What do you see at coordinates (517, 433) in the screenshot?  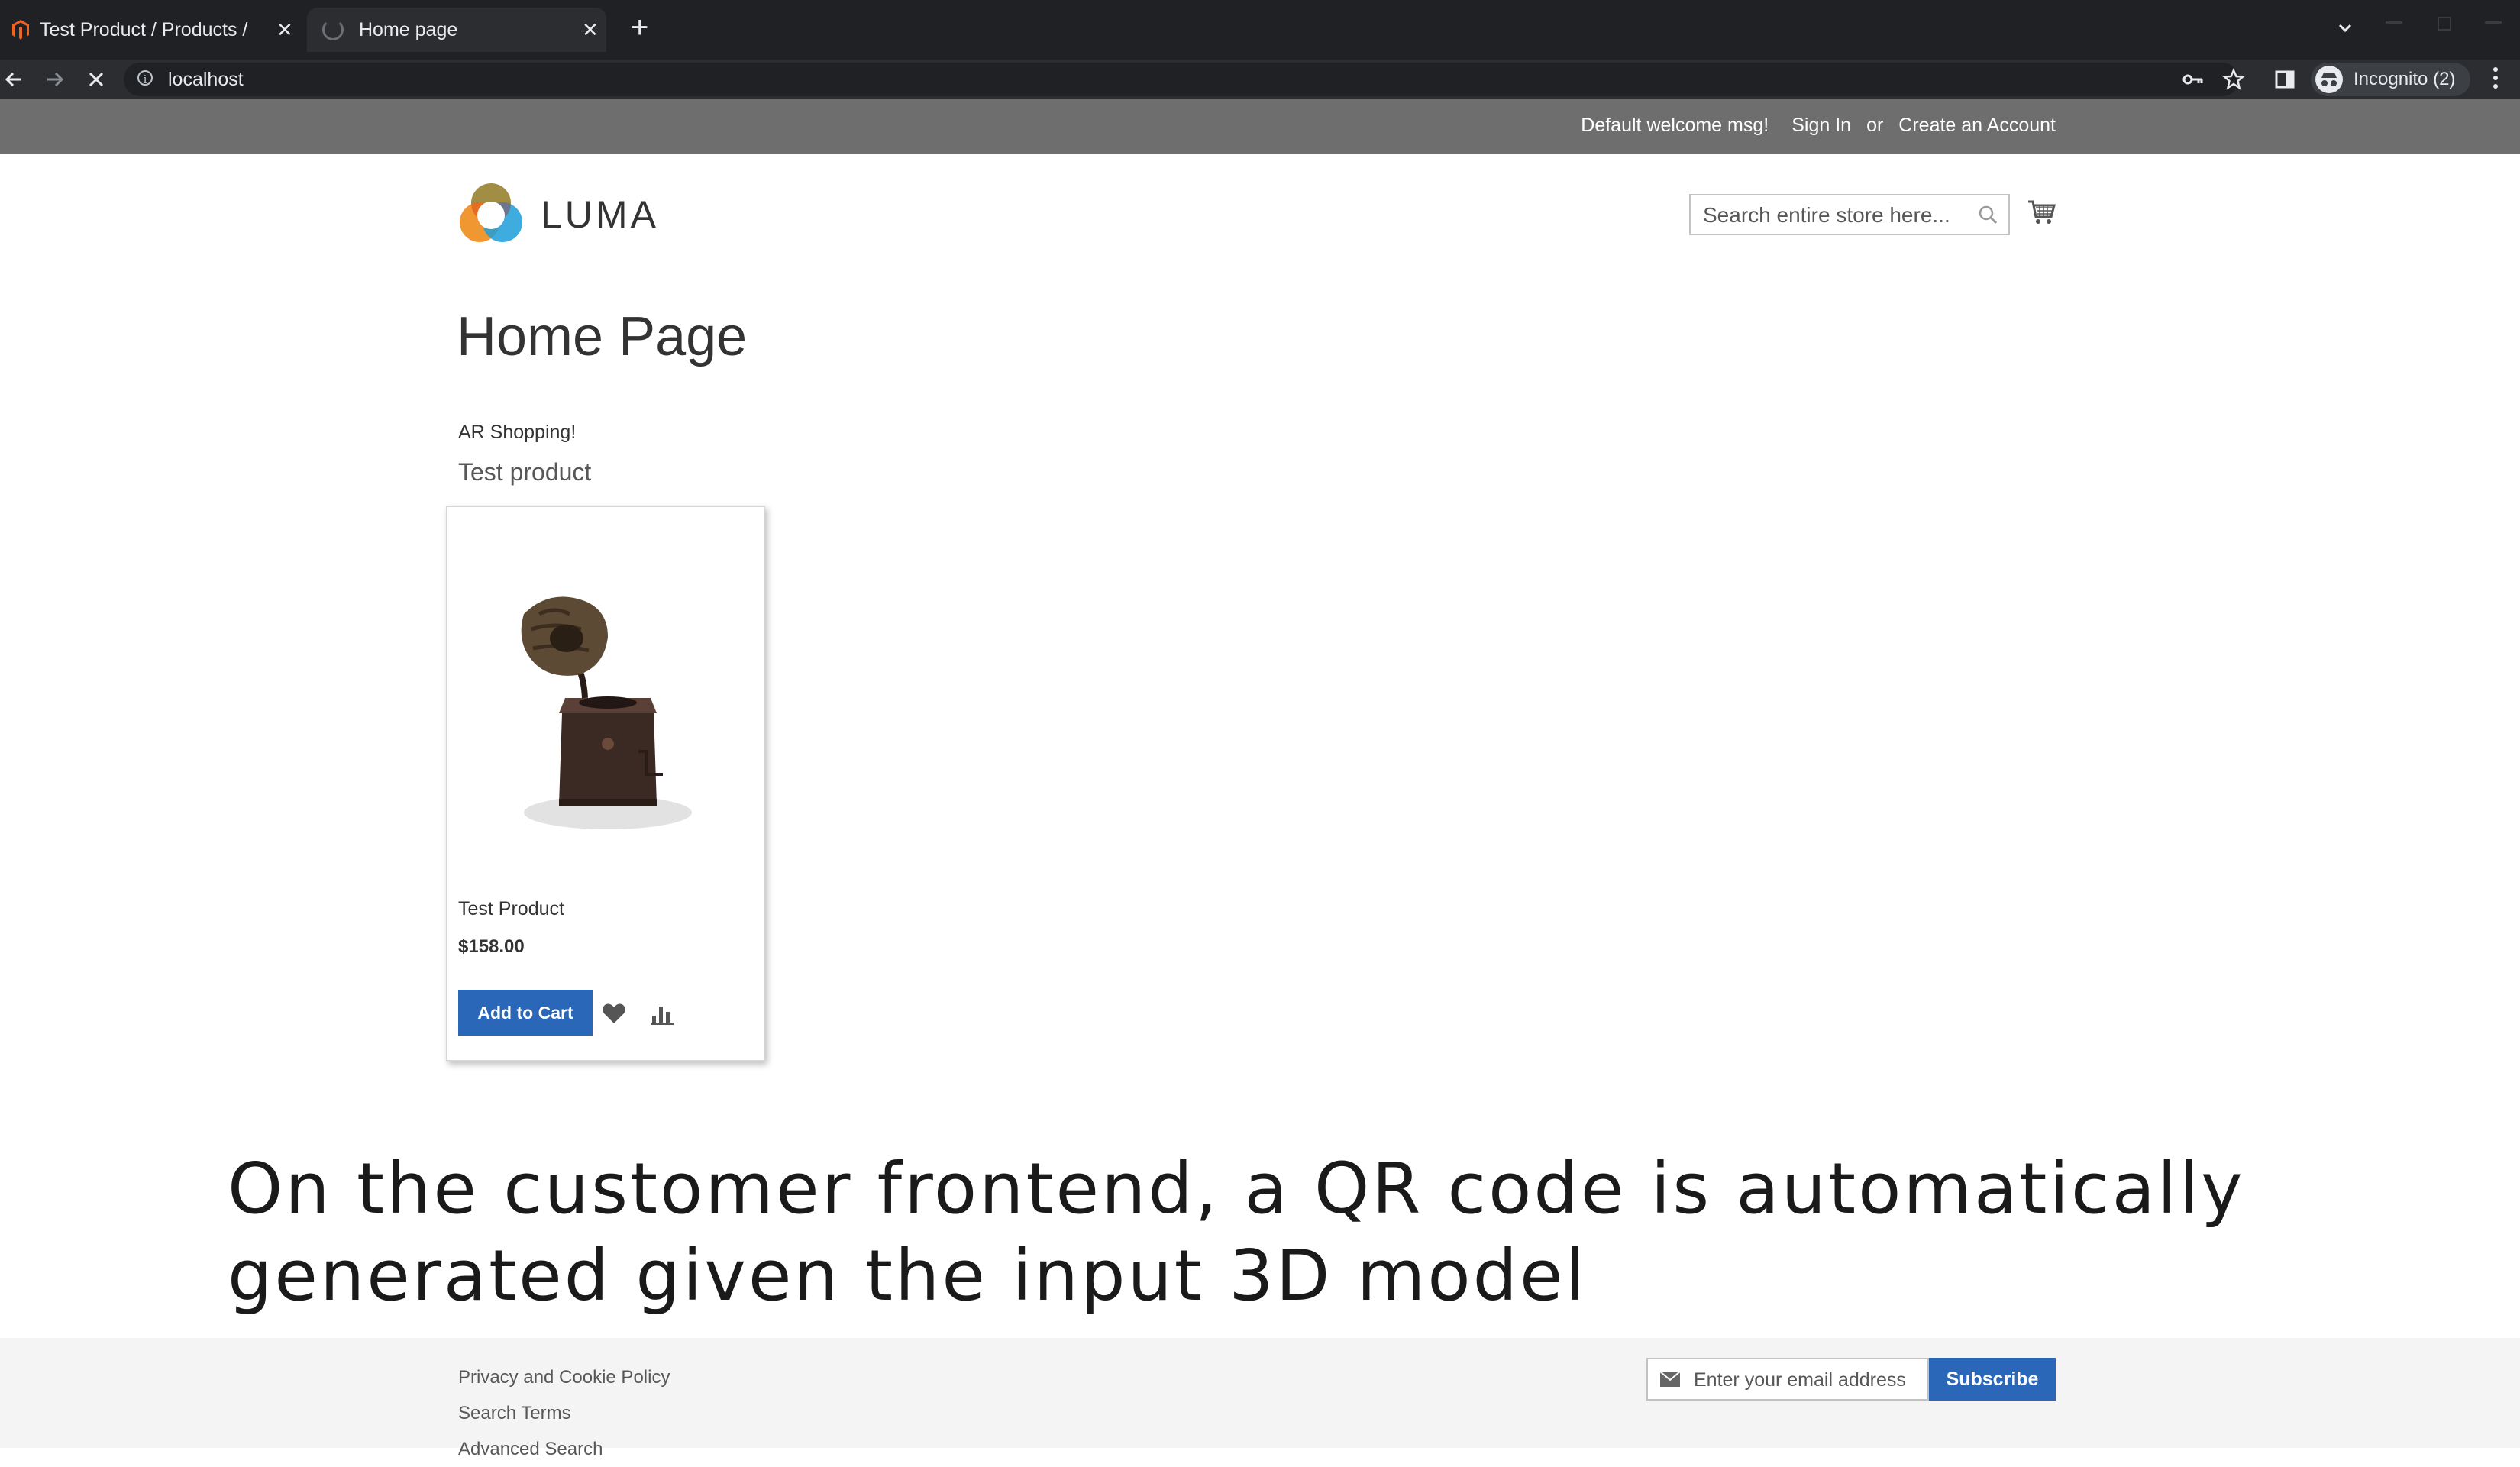 I see `cms-text: AR Shopping!` at bounding box center [517, 433].